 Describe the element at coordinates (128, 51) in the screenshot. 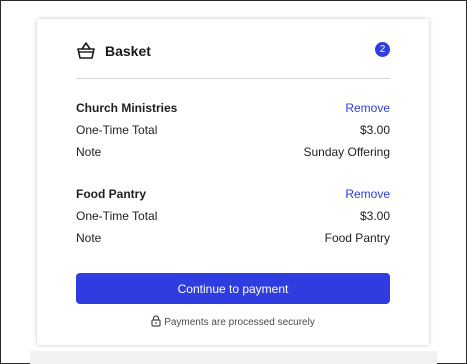

I see `basket-title: Basket` at that location.